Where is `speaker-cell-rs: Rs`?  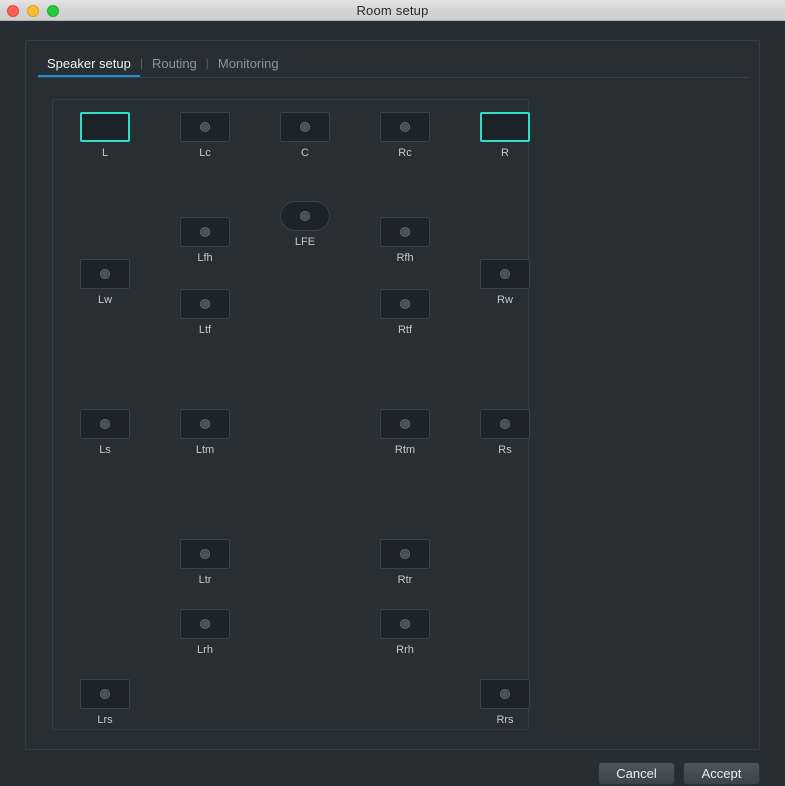
speaker-cell-rs: Rs is located at coordinates (505, 432).